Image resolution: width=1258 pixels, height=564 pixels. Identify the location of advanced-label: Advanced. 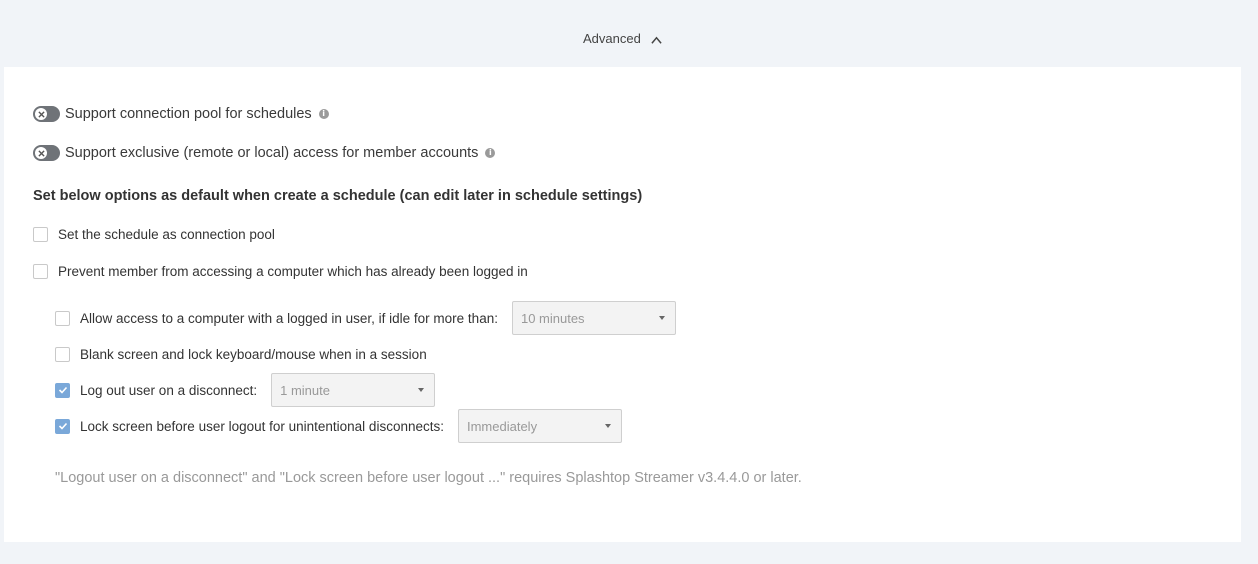
(612, 38).